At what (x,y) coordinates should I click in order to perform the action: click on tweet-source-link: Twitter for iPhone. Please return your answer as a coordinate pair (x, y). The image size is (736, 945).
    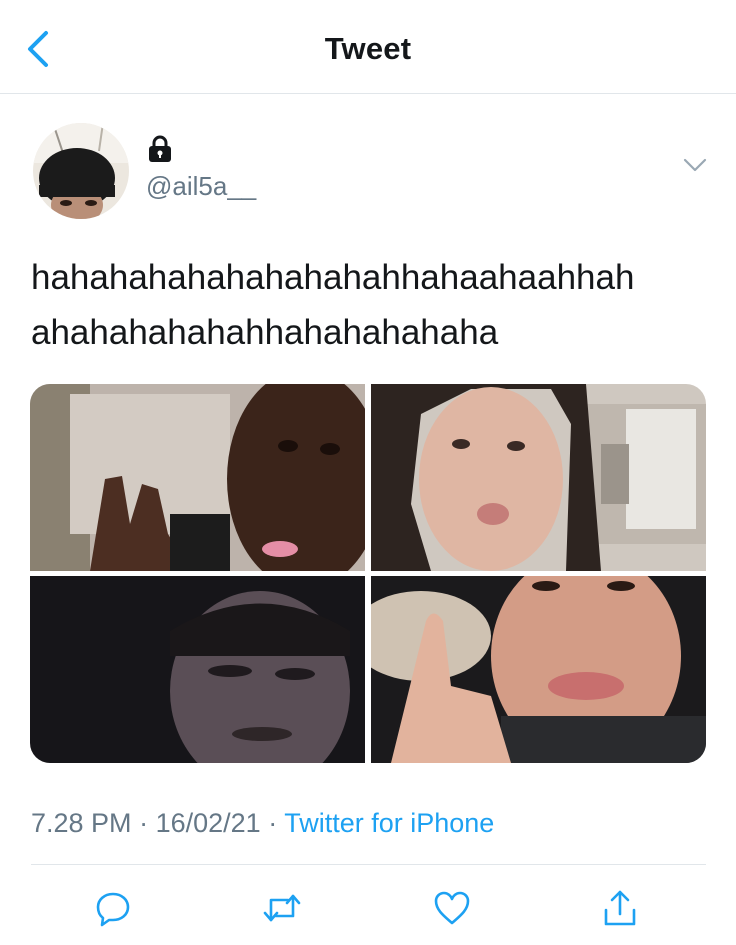
    Looking at the image, I should click on (389, 823).